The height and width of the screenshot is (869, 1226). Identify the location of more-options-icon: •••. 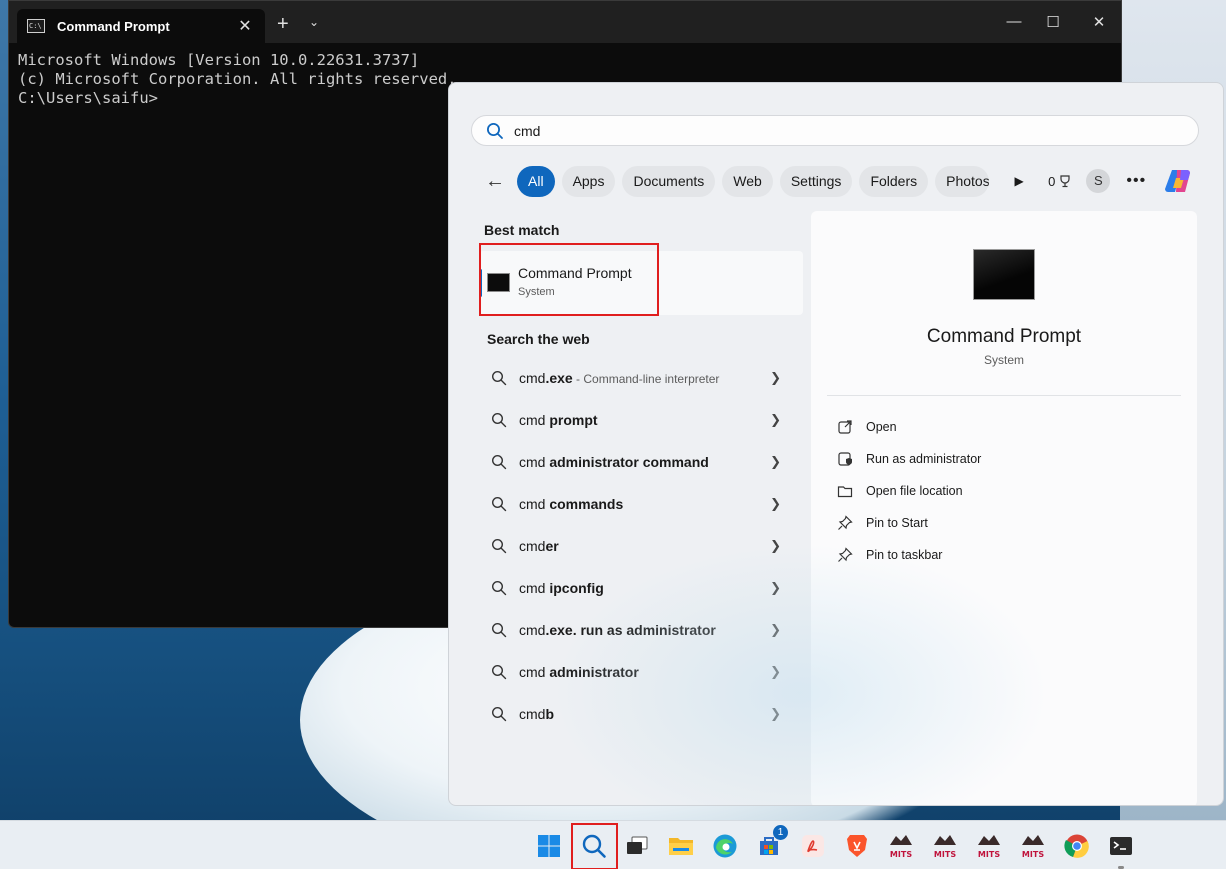
(1136, 181).